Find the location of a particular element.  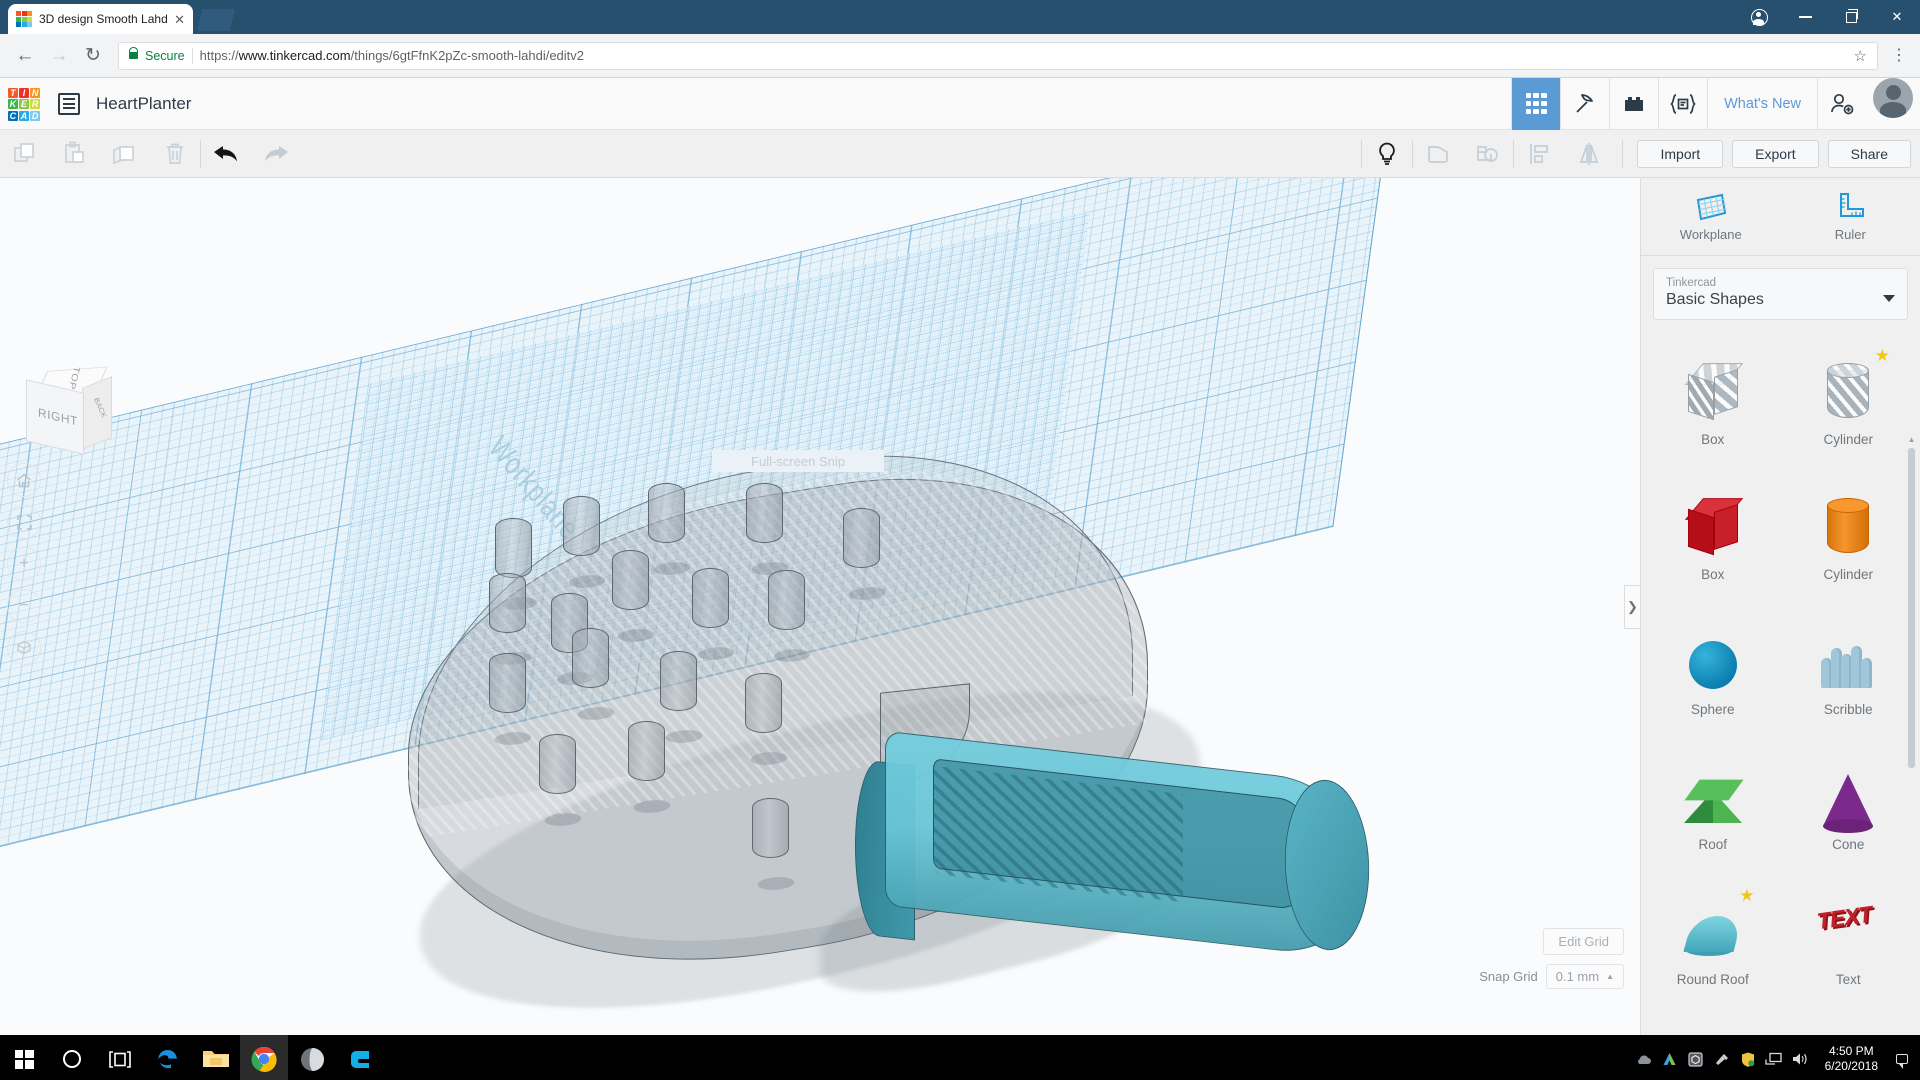

perspective-toggle-button is located at coordinates (24, 648).